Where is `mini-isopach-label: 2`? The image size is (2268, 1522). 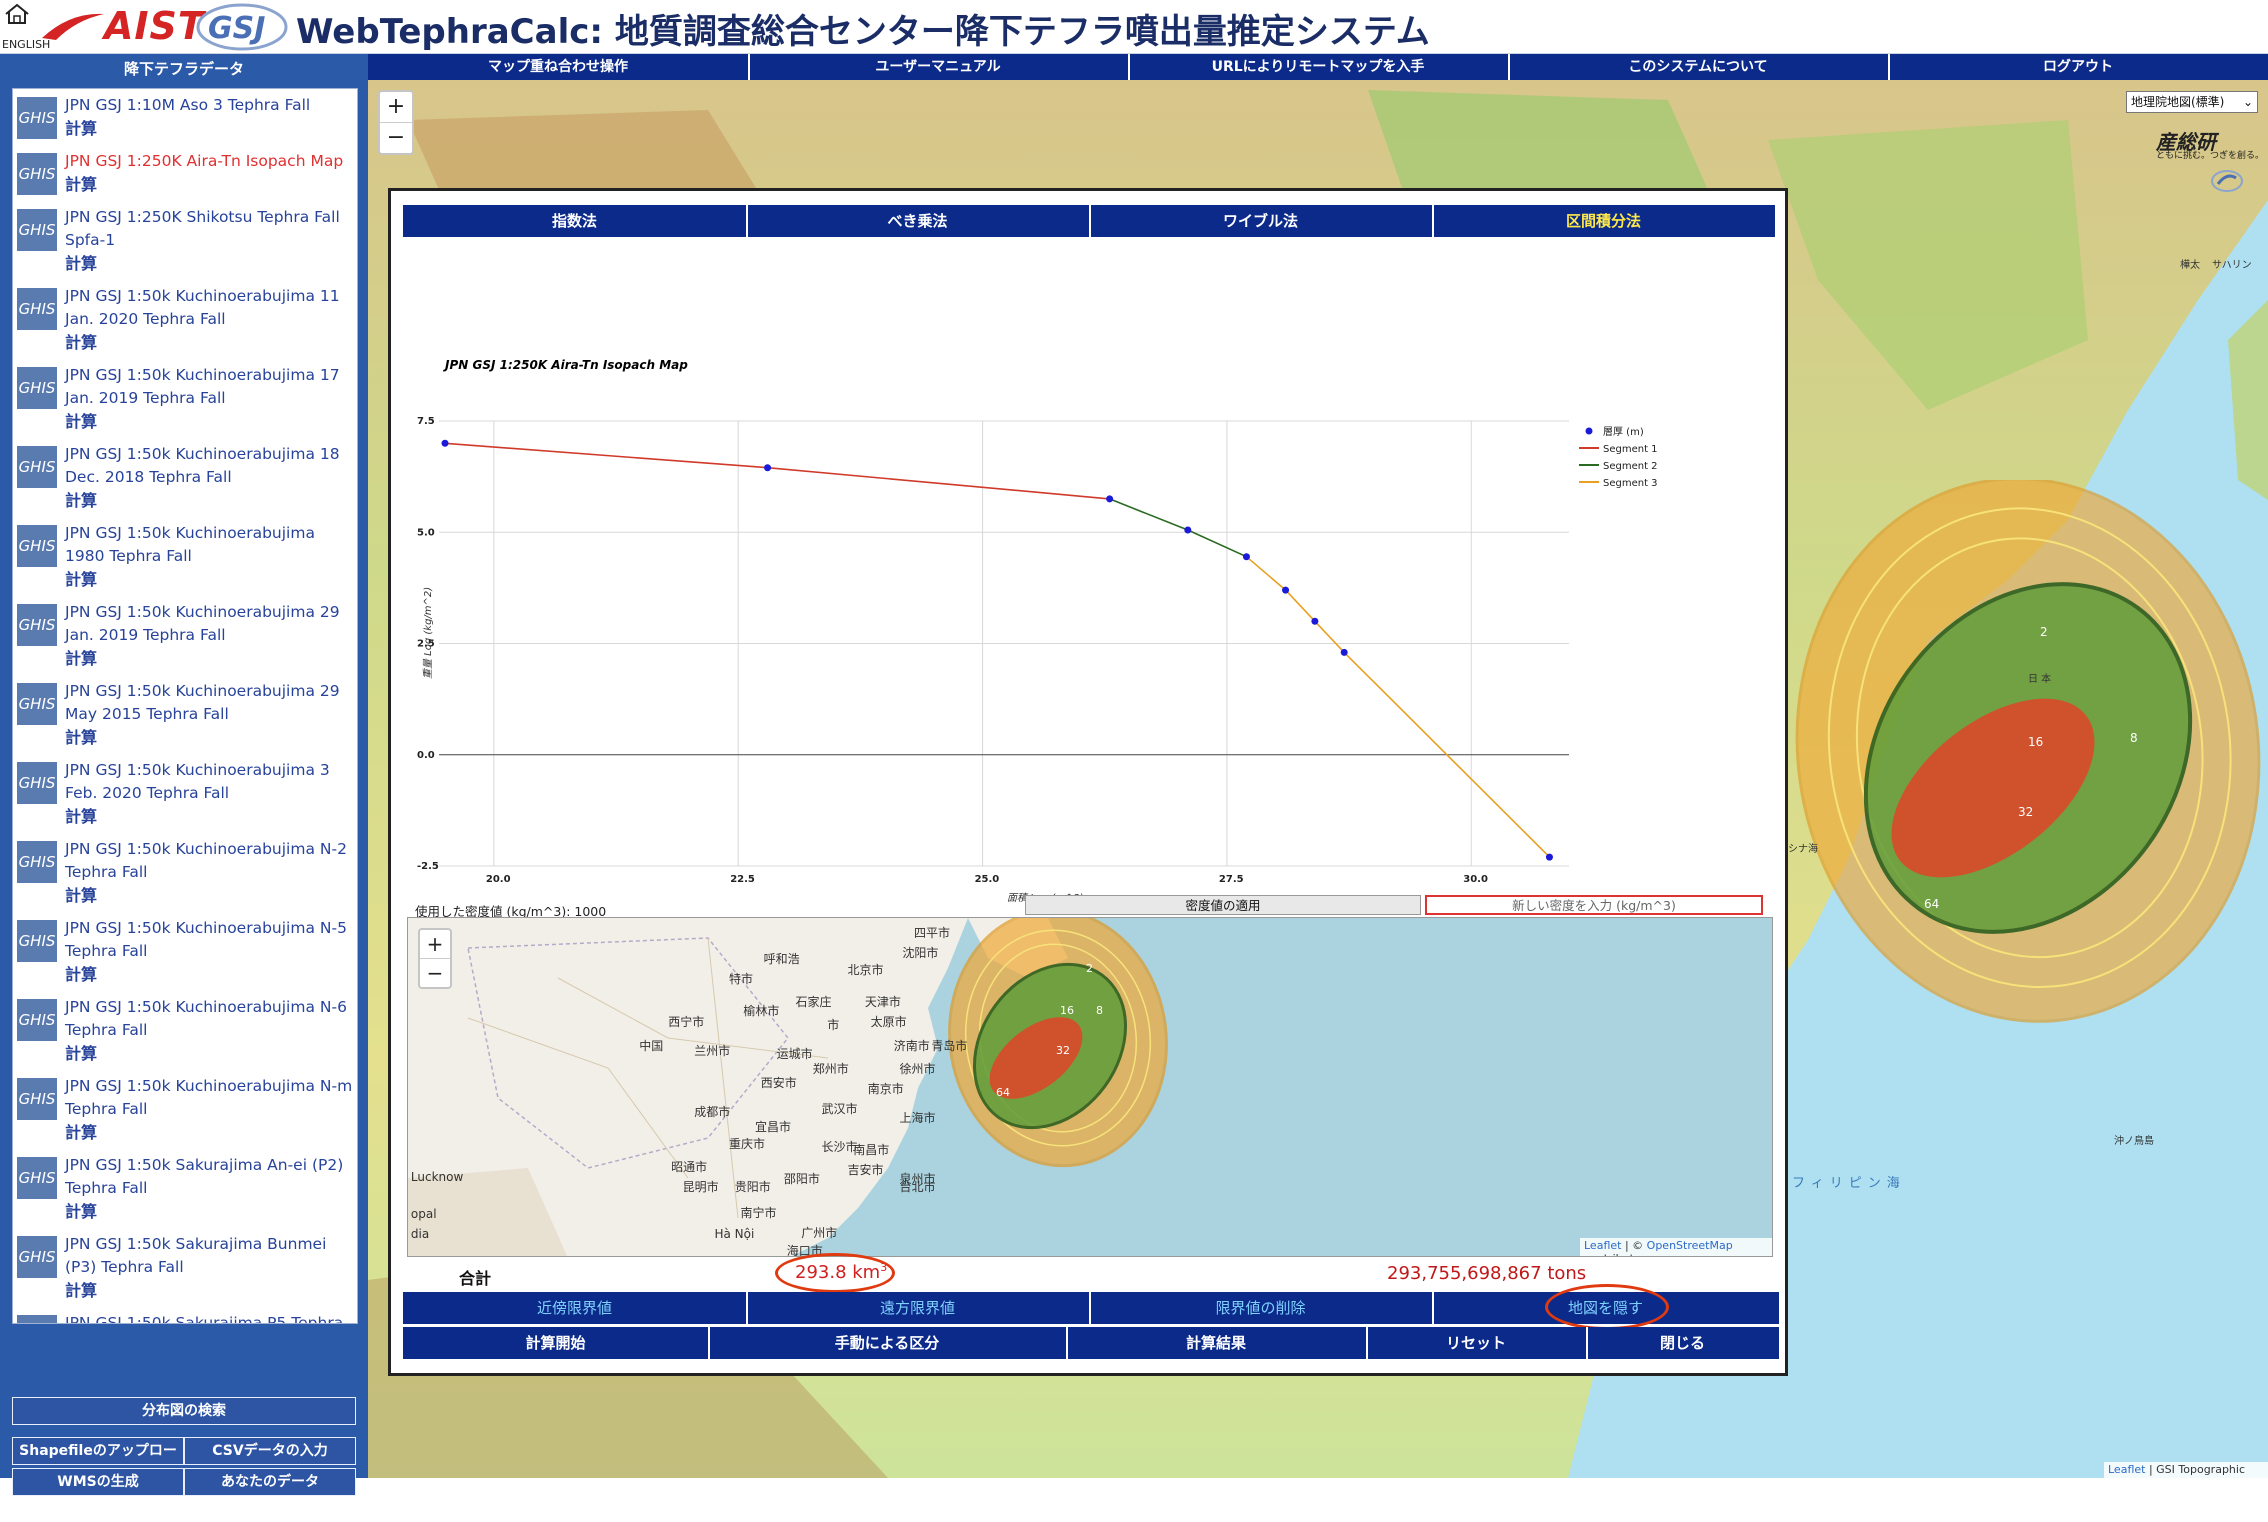 mini-isopach-label: 2 is located at coordinates (1089, 968).